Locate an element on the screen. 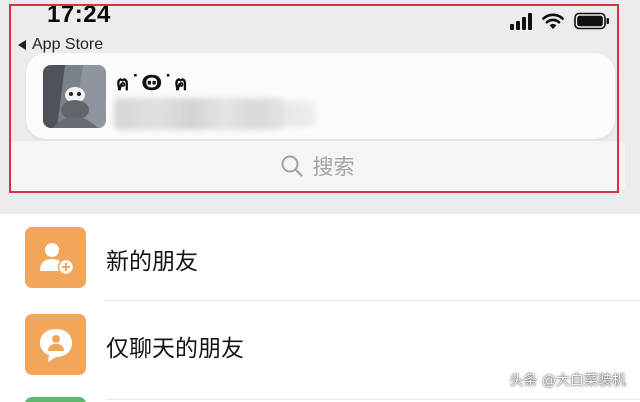  list-item-label: 仅聊天的朋友 is located at coordinates (175, 349).